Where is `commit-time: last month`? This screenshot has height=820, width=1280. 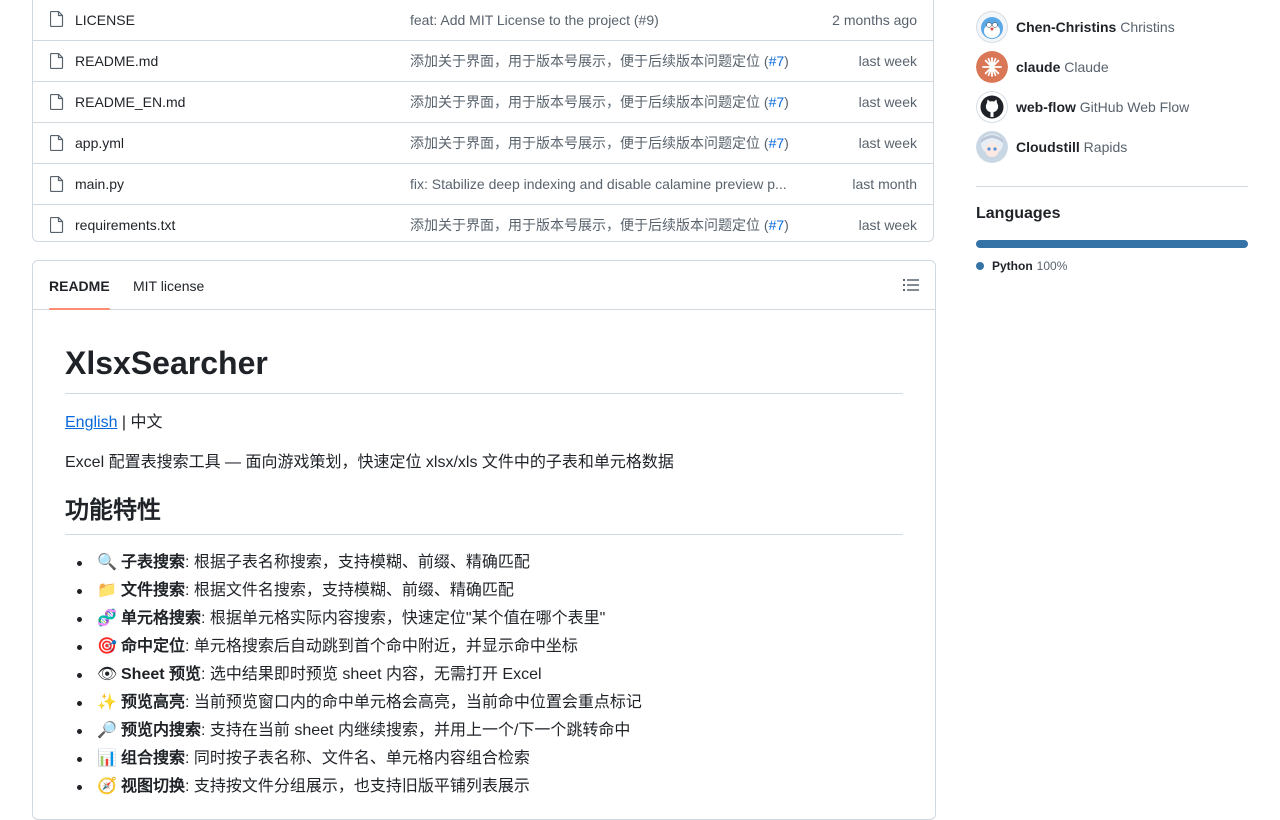
commit-time: last month is located at coordinates (884, 184).